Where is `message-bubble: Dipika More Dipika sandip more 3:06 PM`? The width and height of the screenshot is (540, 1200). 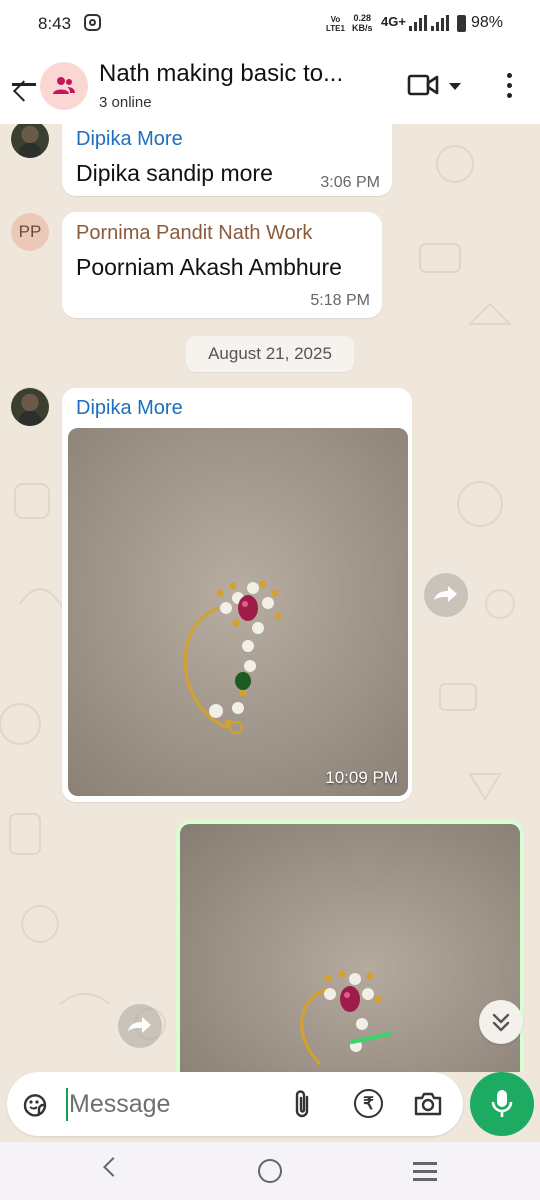 message-bubble: Dipika More Dipika sandip more 3:06 PM is located at coordinates (227, 160).